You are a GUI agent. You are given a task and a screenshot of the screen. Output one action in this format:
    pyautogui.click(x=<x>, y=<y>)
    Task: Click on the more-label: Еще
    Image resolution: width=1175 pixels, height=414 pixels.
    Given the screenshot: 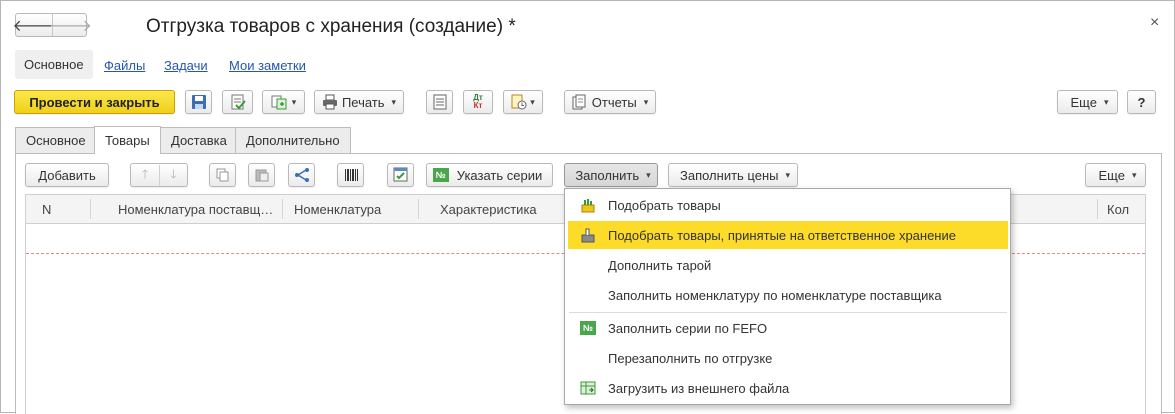 What is the action you would take?
    pyautogui.click(x=1083, y=102)
    